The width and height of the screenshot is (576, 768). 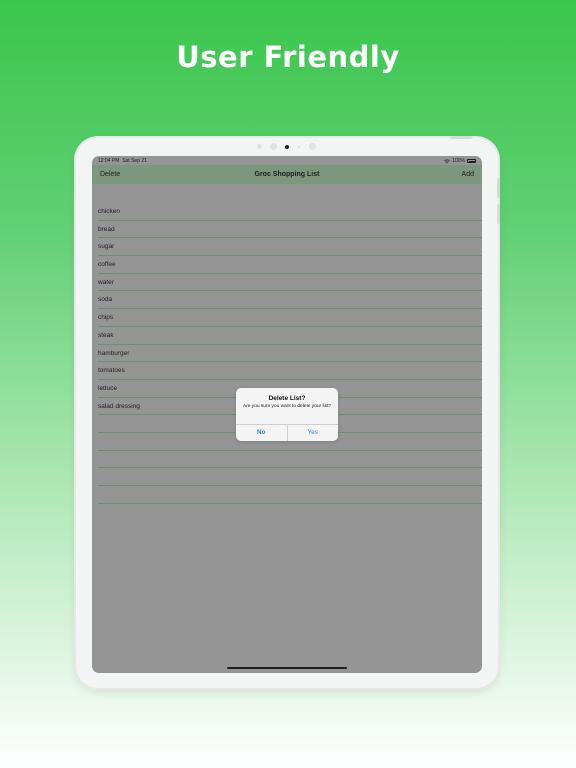 What do you see at coordinates (110, 174) in the screenshot?
I see `delete-button: Delete` at bounding box center [110, 174].